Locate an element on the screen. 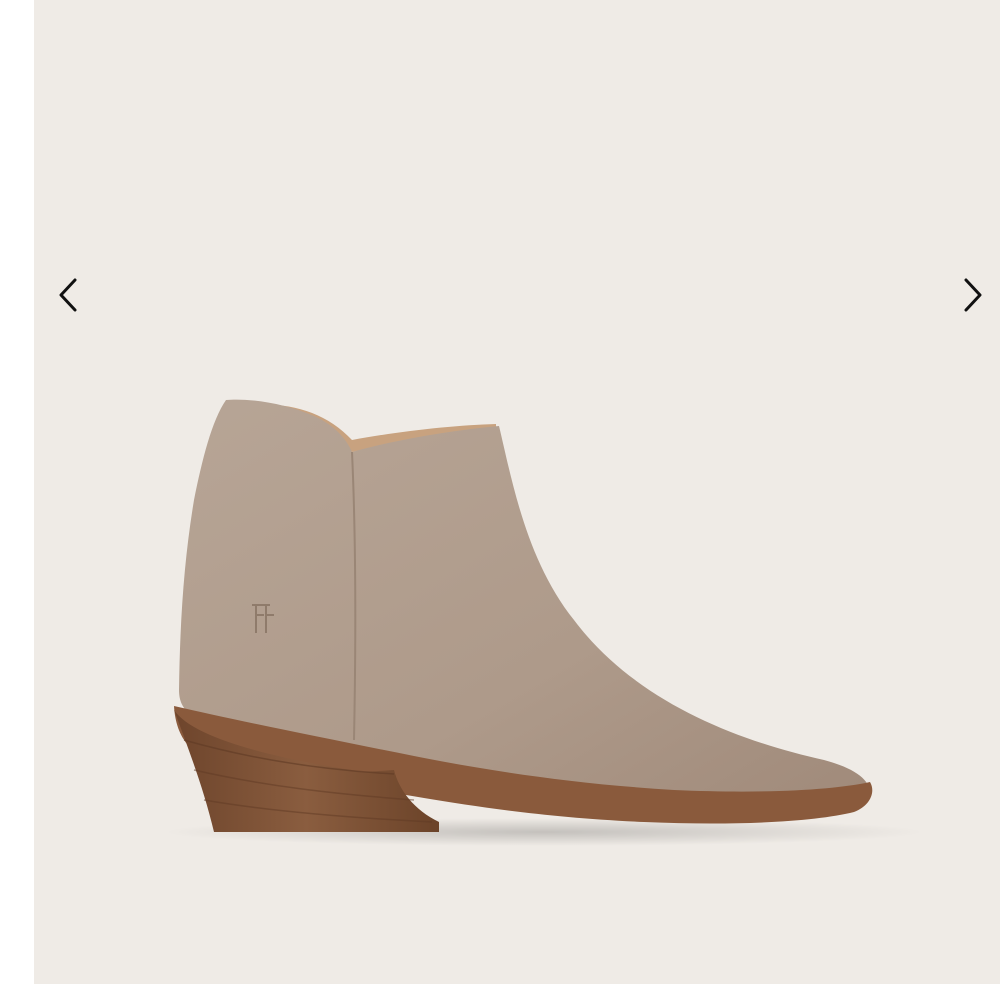 Image resolution: width=1000 pixels, height=1000 pixels. previous-image-button is located at coordinates (68, 295).